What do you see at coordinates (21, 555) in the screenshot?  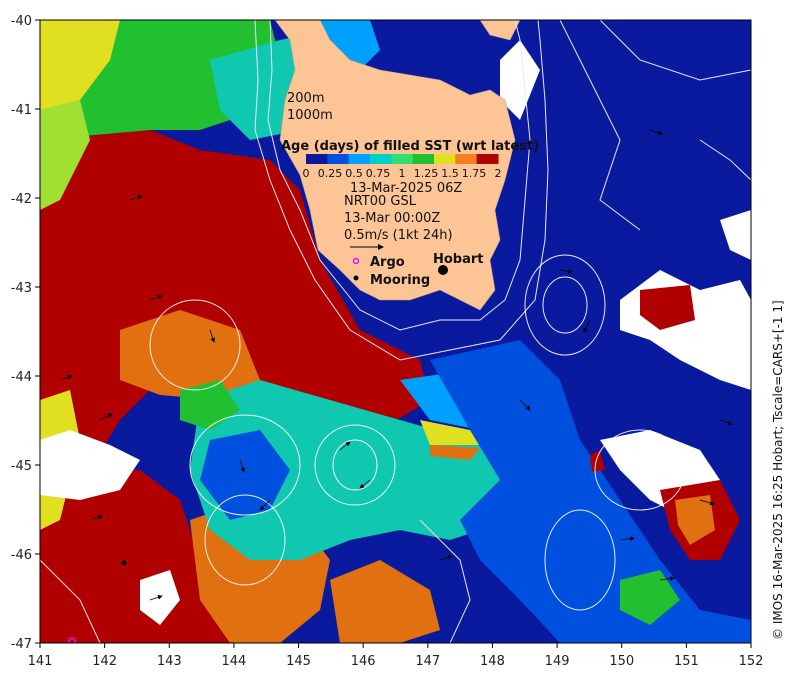 I see `y-tick-label: -46` at bounding box center [21, 555].